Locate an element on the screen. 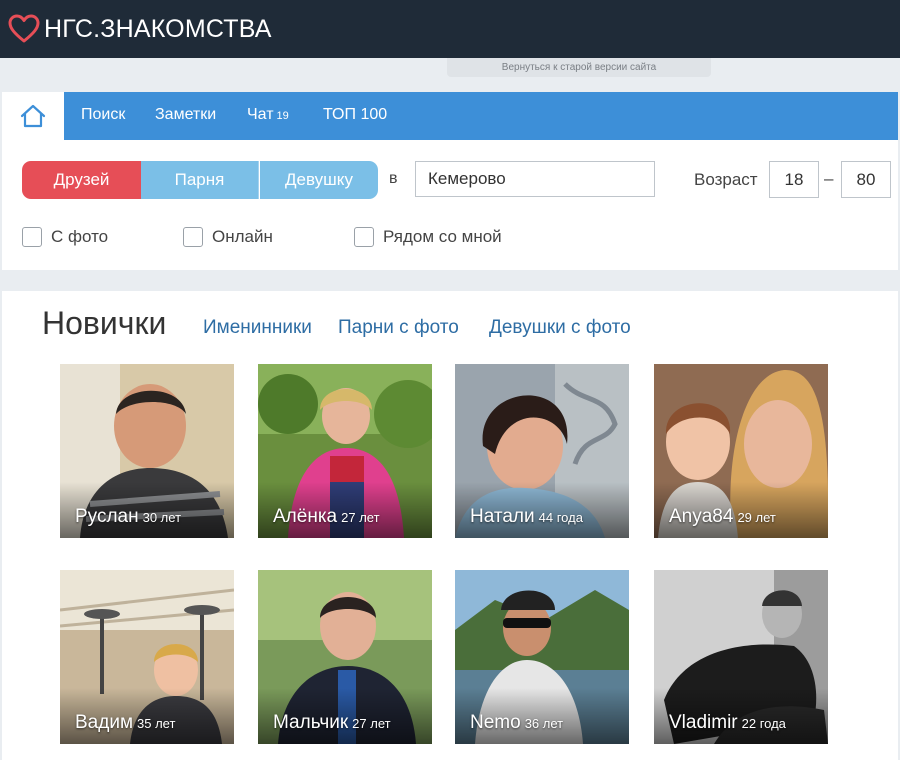 Image resolution: width=900 pixels, height=760 pixels. site-logo: НГС.ЗНАКОМСТВА is located at coordinates (140, 29).